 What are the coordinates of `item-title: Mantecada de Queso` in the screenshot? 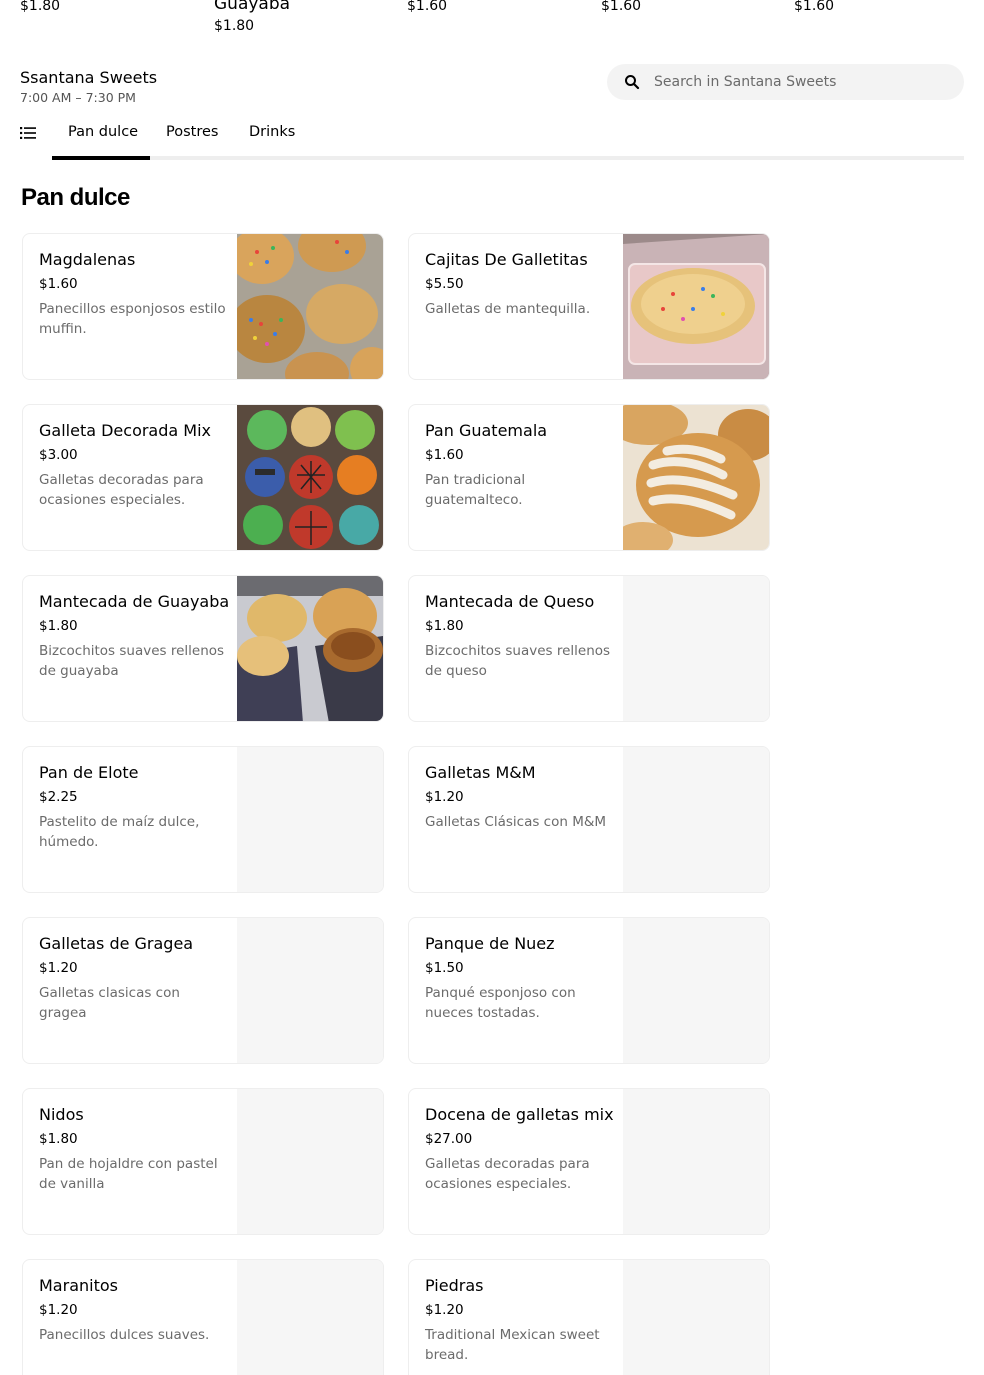 It's located at (510, 601).